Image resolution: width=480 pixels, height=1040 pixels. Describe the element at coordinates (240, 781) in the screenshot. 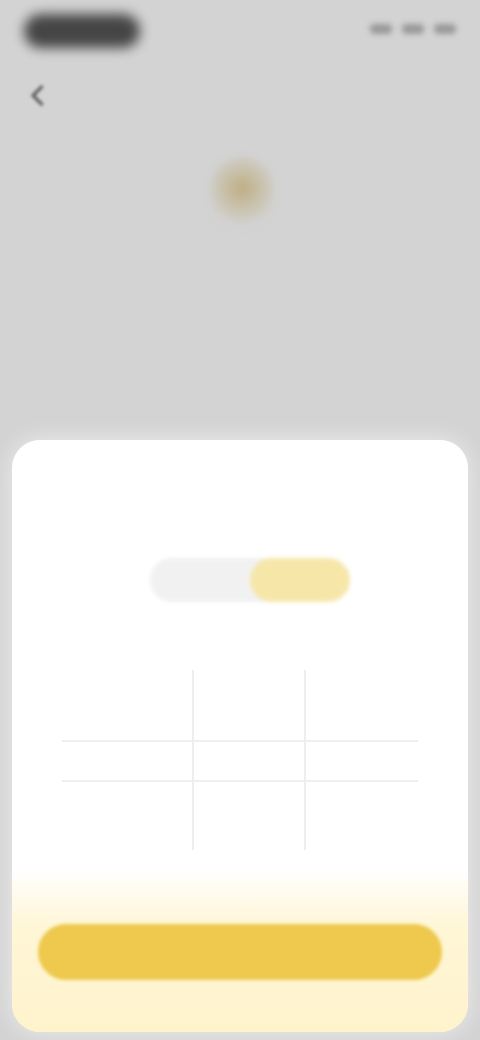

I see `picker-selection-line-bottom` at that location.